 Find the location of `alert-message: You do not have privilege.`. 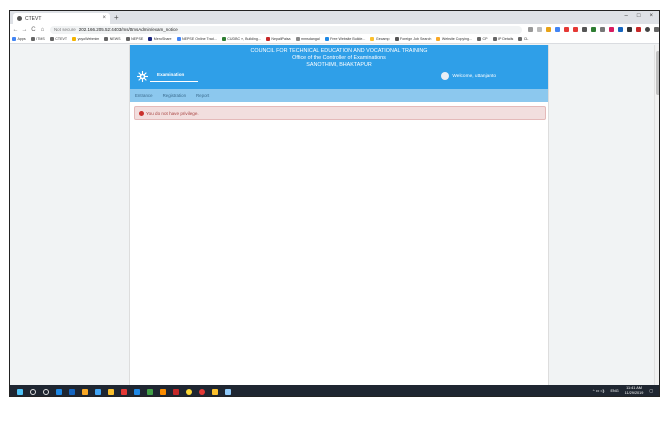

alert-message: You do not have privilege. is located at coordinates (172, 113).